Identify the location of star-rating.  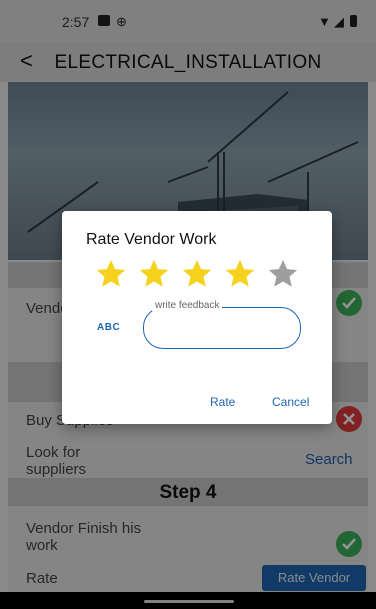
(199, 274).